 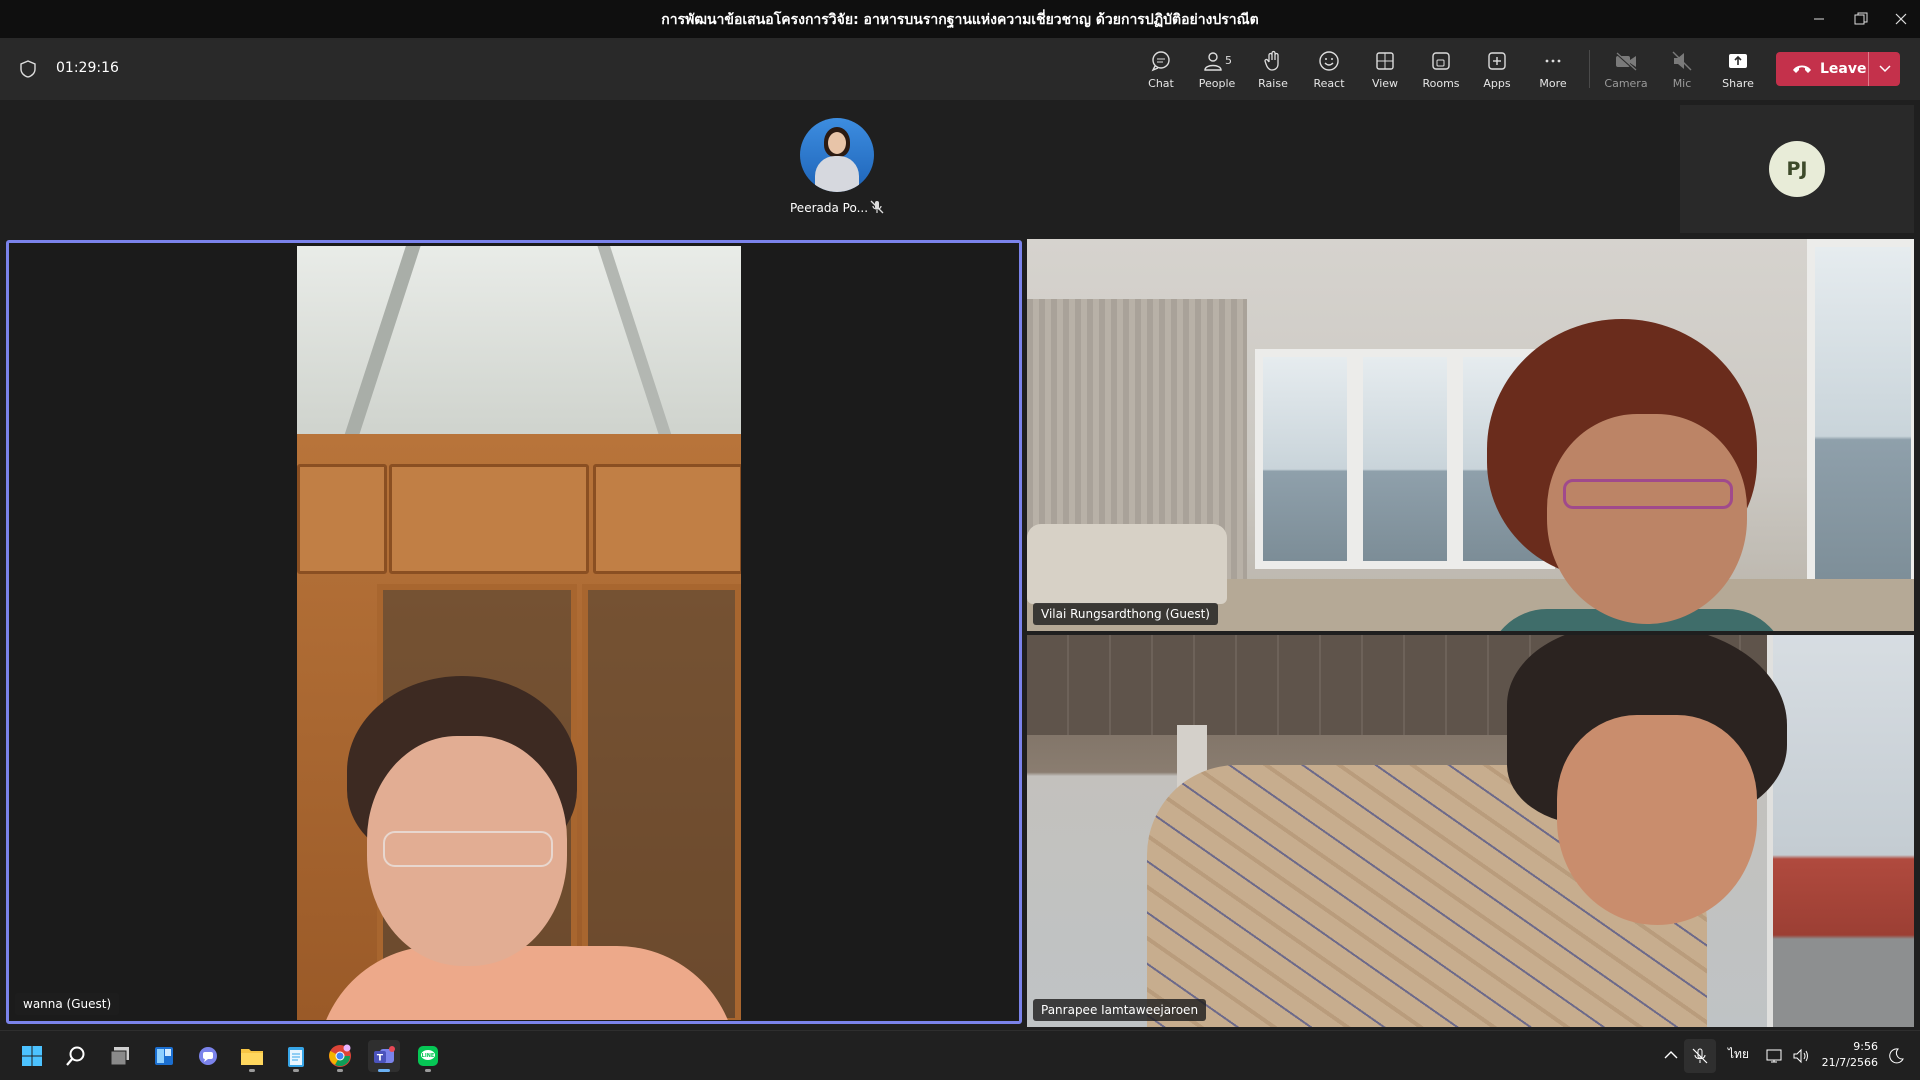 I want to click on system-clock: 9:56 21/7/2566, so click(x=1848, y=1055).